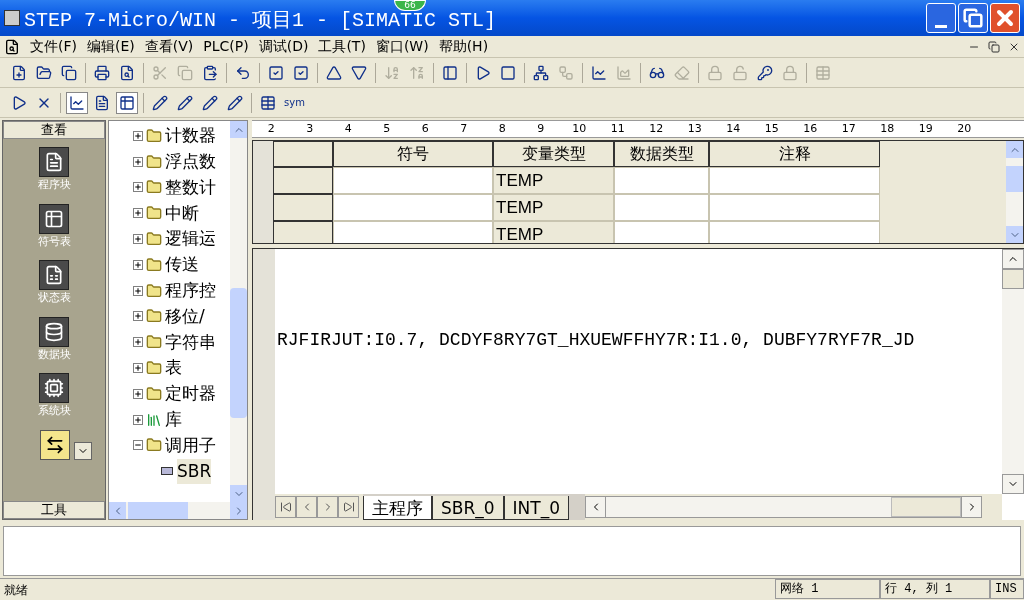 This screenshot has height=600, width=1024. Describe the element at coordinates (53, 46) in the screenshot. I see `menu-item: 文件(F)` at that location.